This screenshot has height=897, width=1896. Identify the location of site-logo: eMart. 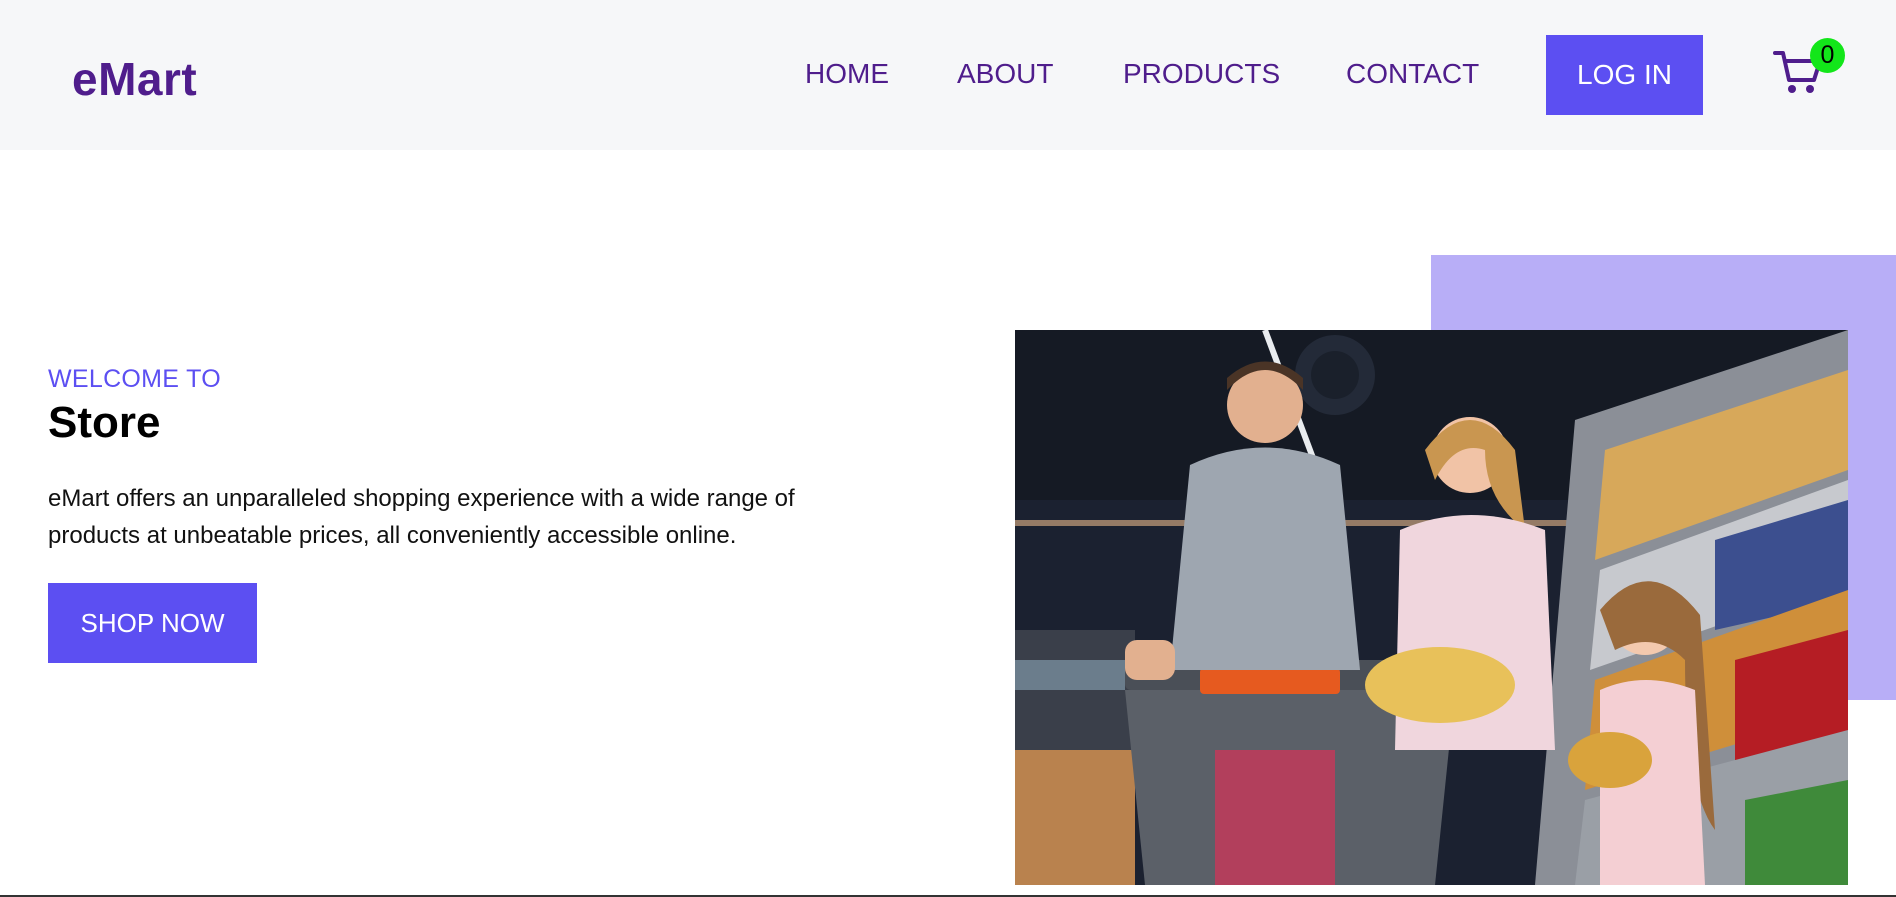
(134, 79).